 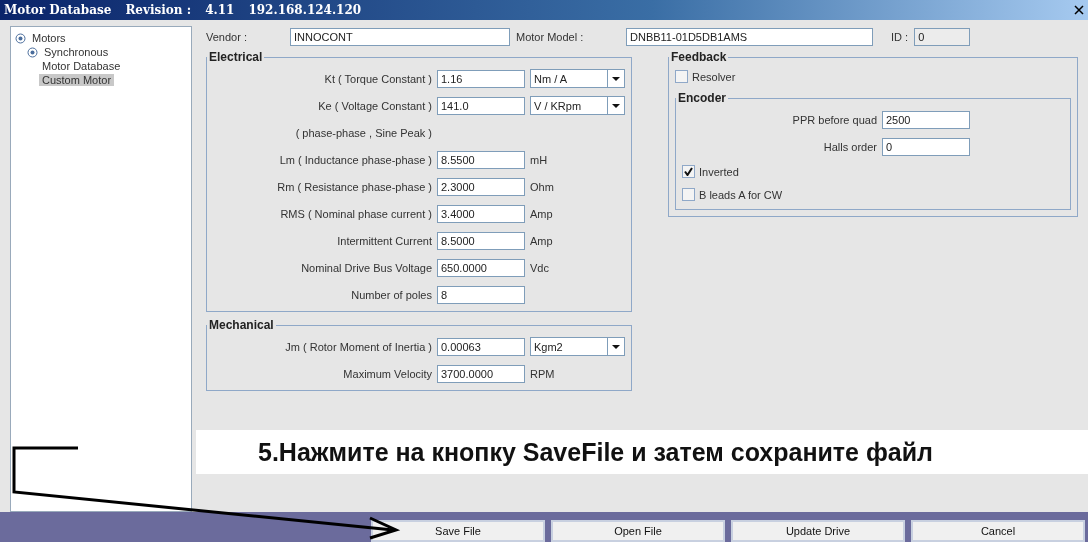 What do you see at coordinates (374, 105) in the screenshot?
I see `field-label: Ke ( Voltage Constant )` at bounding box center [374, 105].